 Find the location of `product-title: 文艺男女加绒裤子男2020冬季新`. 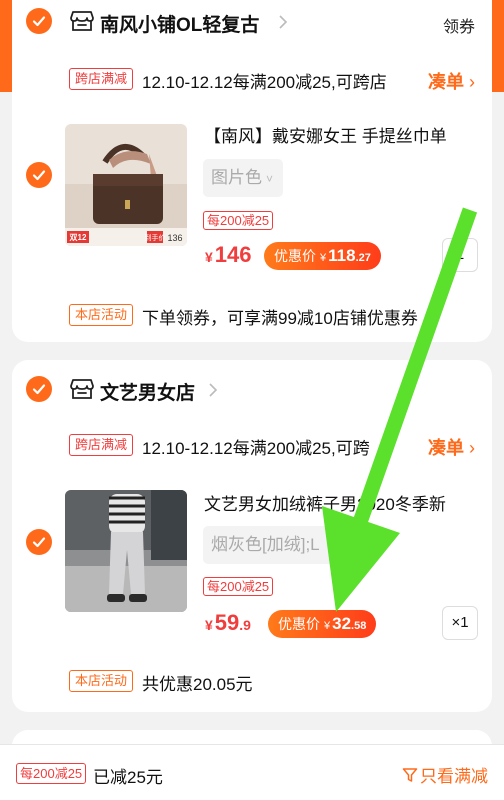

product-title: 文艺男女加绒裤子男2020冬季新 is located at coordinates (341, 502).